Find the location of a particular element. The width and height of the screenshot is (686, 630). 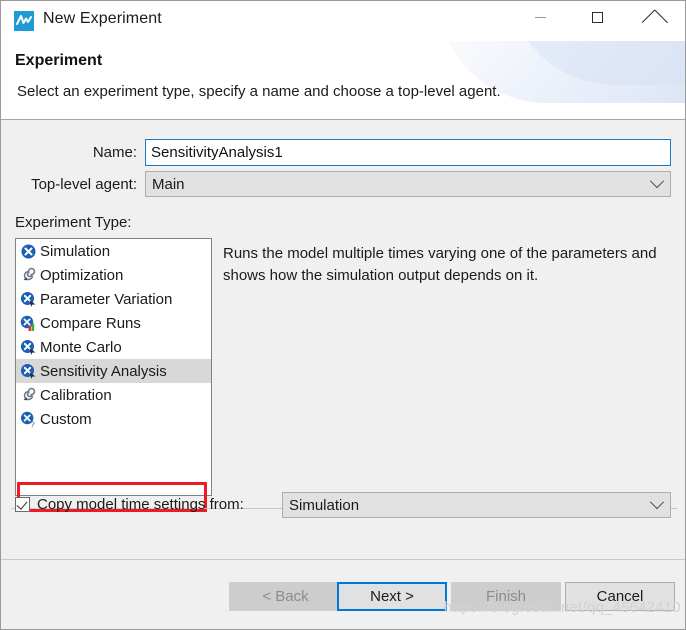

close-button is located at coordinates (655, 17).